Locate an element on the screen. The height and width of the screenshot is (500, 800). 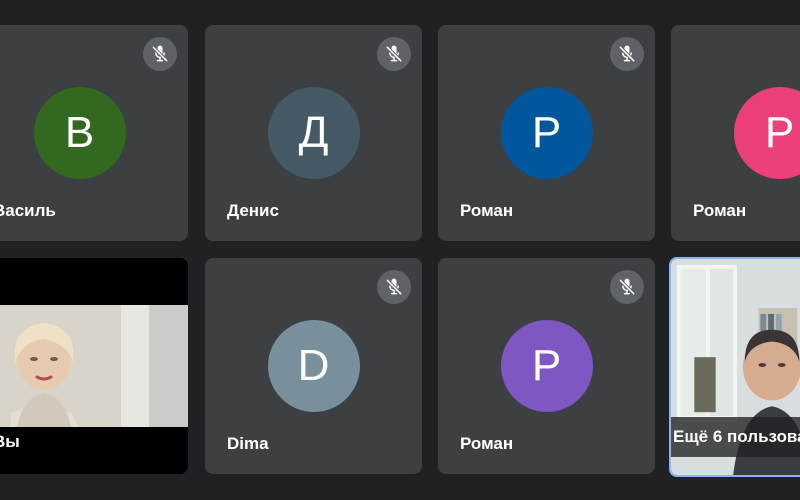
participant-name: Dima is located at coordinates (248, 443).